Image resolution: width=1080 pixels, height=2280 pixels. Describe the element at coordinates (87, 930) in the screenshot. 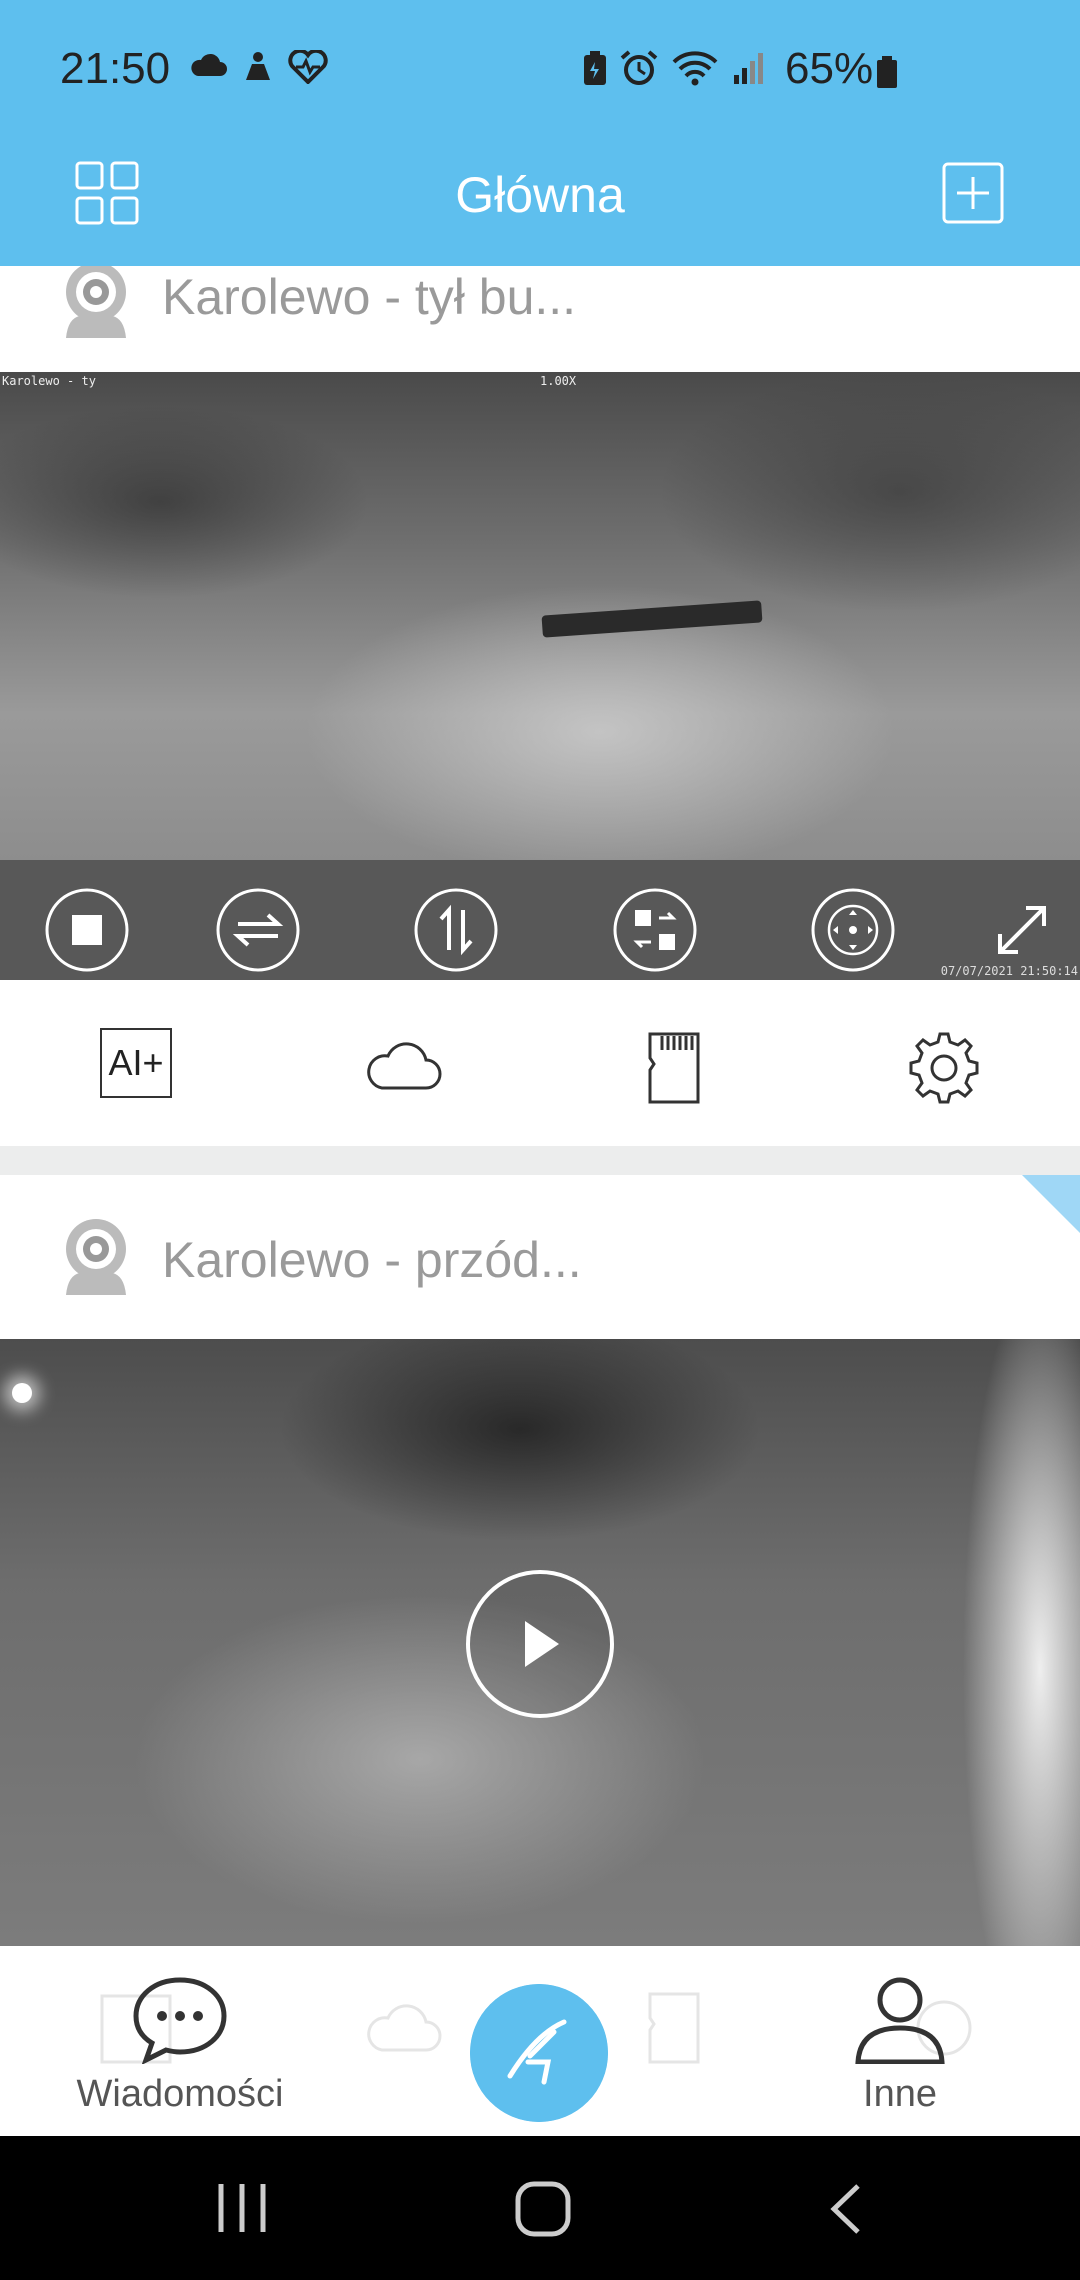

I see `stop-icon` at that location.